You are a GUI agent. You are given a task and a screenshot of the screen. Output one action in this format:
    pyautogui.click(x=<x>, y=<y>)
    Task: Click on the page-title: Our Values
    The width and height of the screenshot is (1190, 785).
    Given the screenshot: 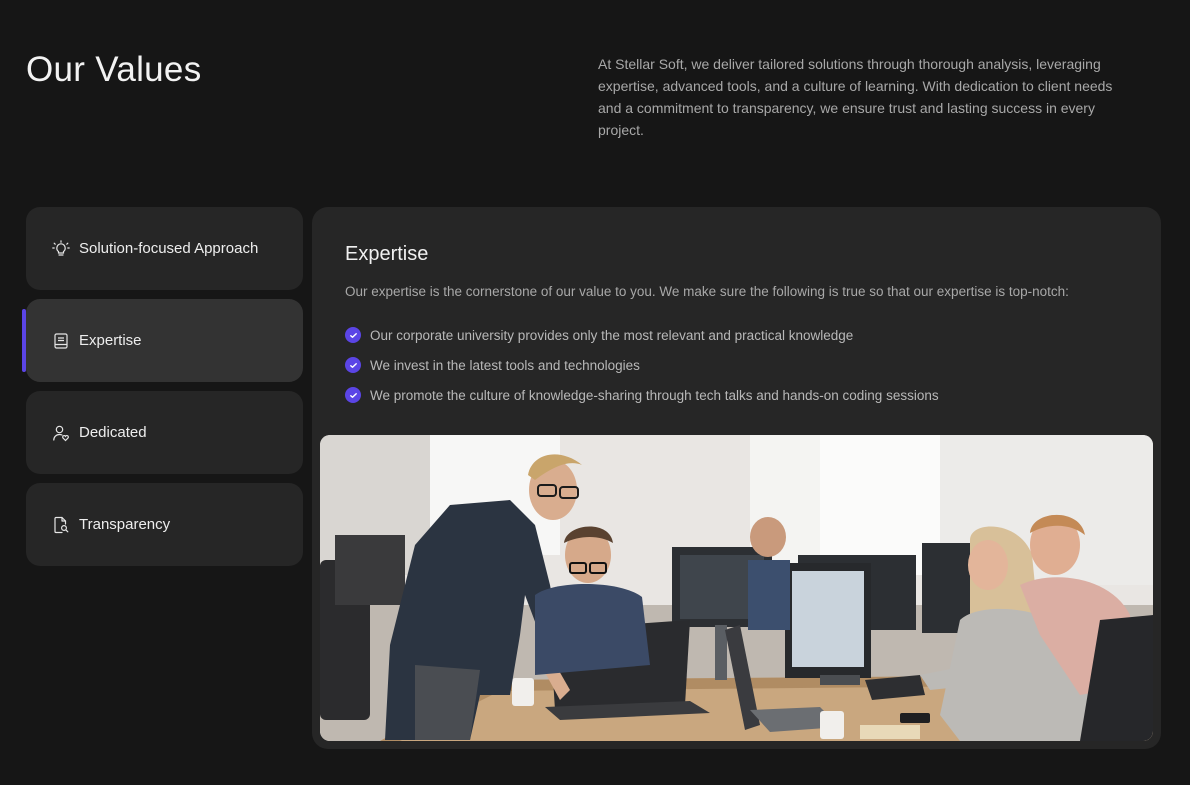 What is the action you would take?
    pyautogui.click(x=114, y=69)
    